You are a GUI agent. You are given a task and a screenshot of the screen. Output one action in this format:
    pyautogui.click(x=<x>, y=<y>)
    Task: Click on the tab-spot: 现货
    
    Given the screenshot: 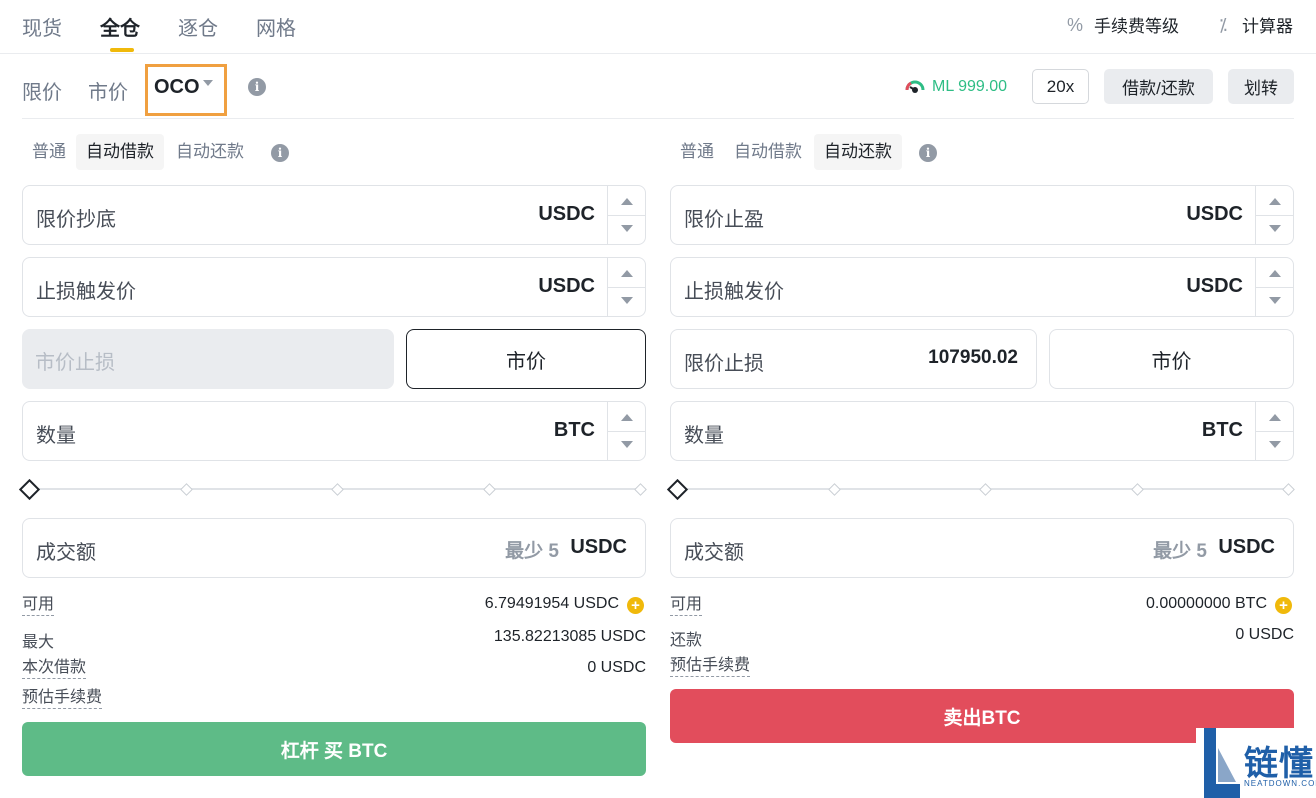 What is the action you would take?
    pyautogui.click(x=42, y=26)
    